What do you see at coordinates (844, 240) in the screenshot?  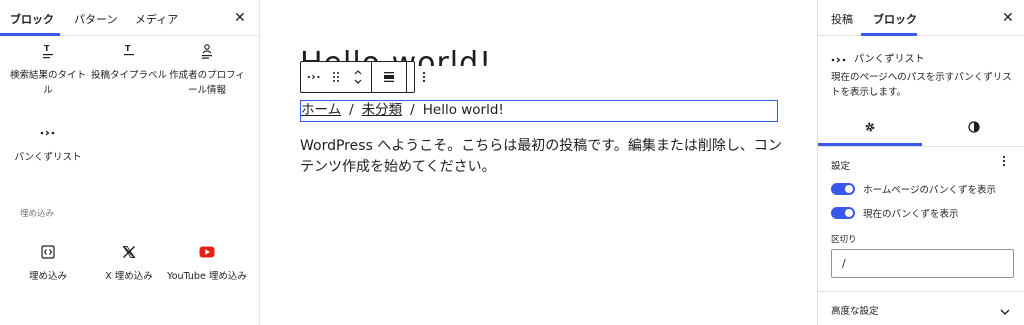 I see `separator-field-label: 区切り` at bounding box center [844, 240].